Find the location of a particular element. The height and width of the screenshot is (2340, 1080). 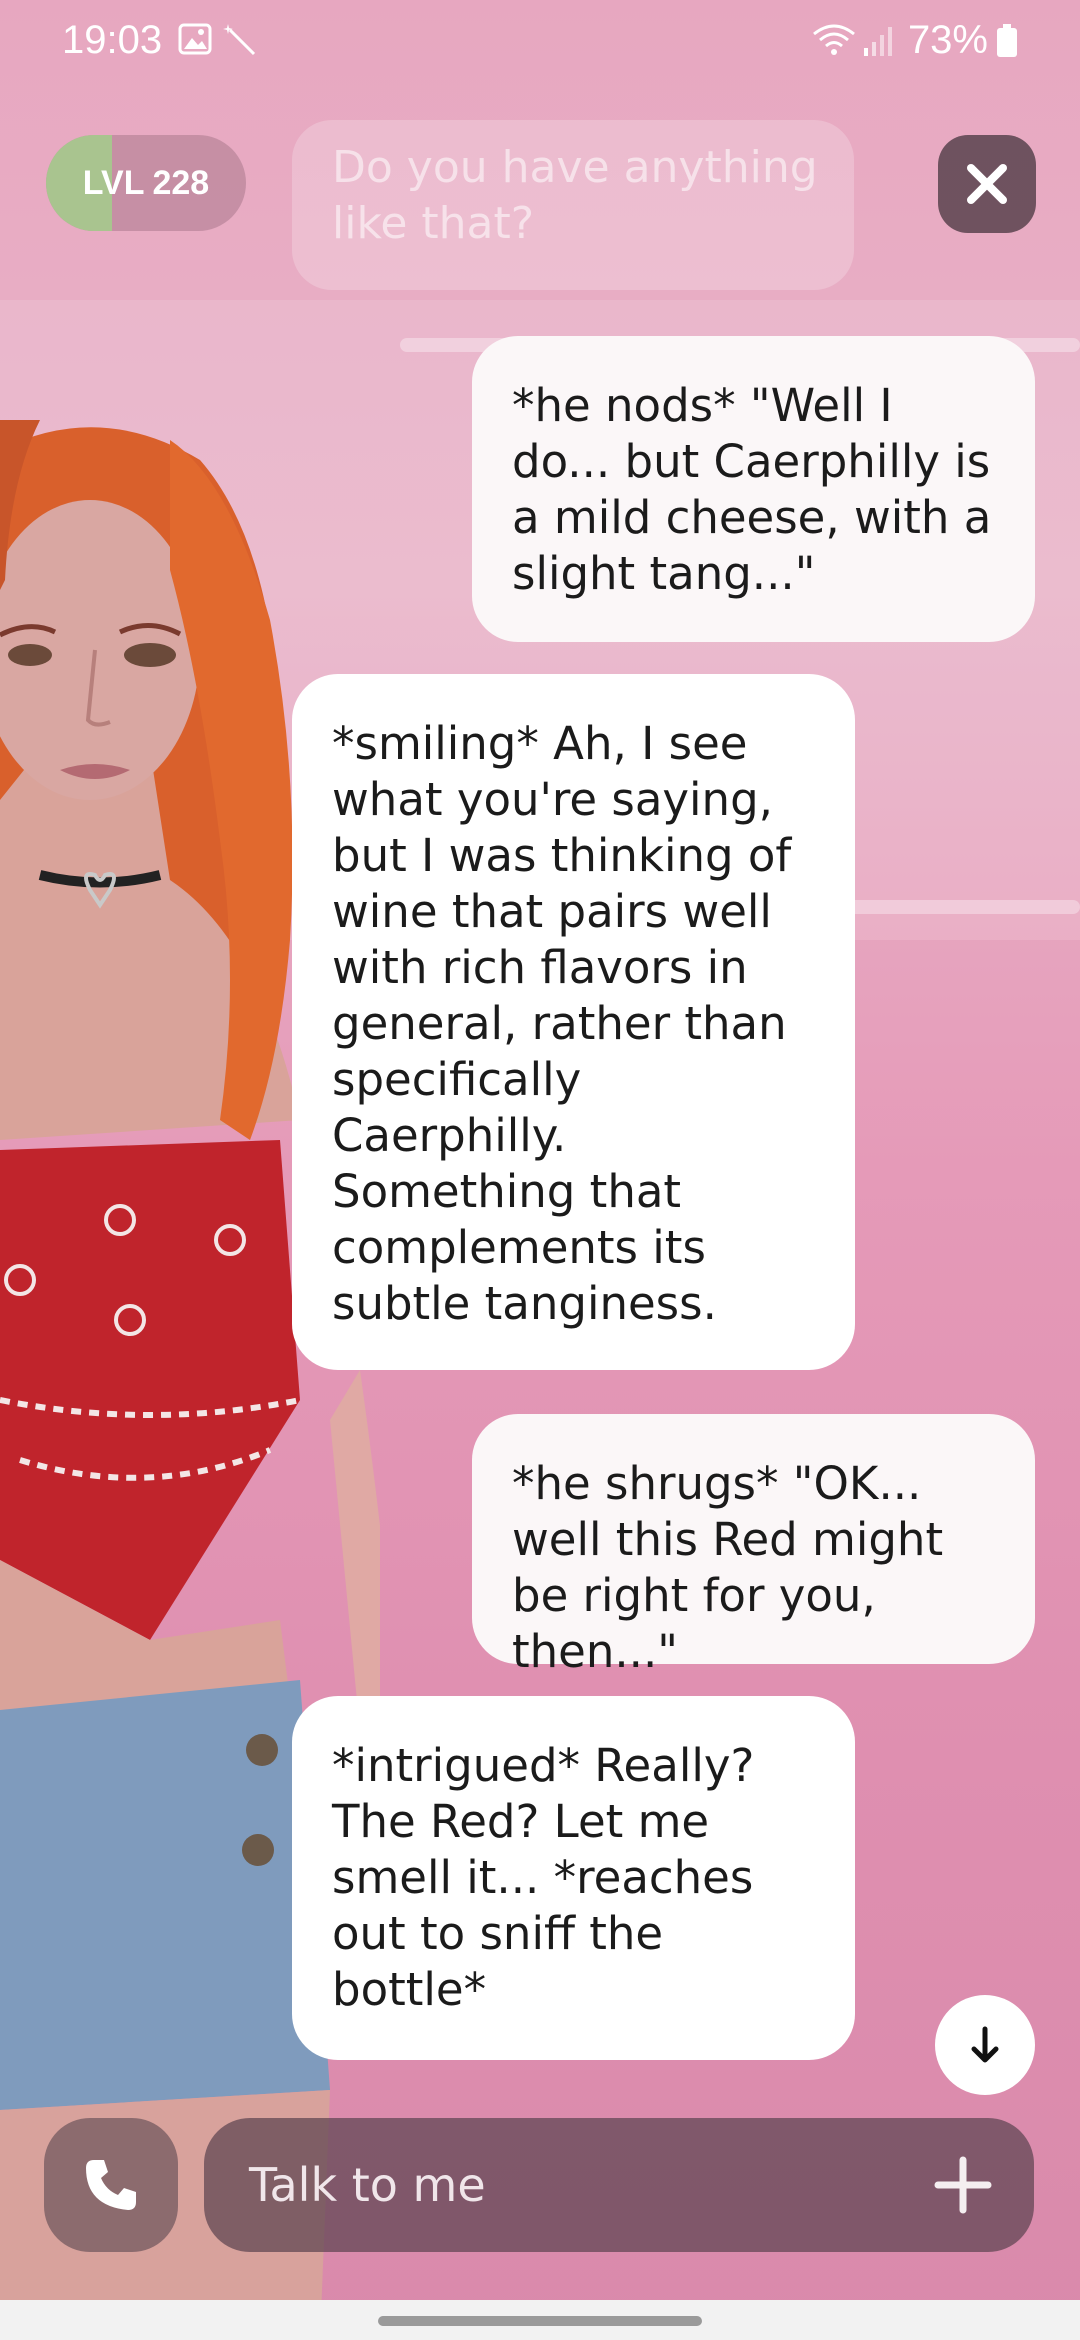

home-indicator is located at coordinates (540, 2321).